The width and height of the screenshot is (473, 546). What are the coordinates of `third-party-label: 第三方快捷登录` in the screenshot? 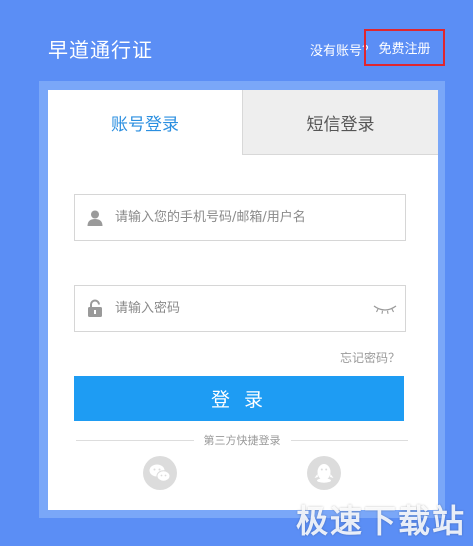 It's located at (242, 440).